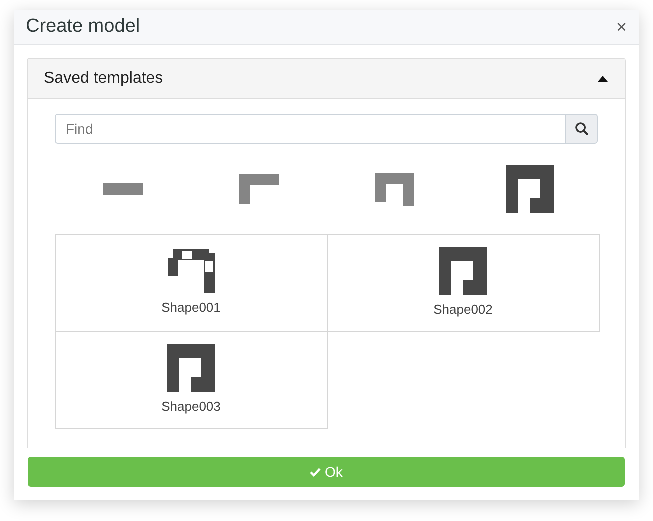 This screenshot has height=521, width=653. I want to click on template-name: Shape002, so click(463, 309).